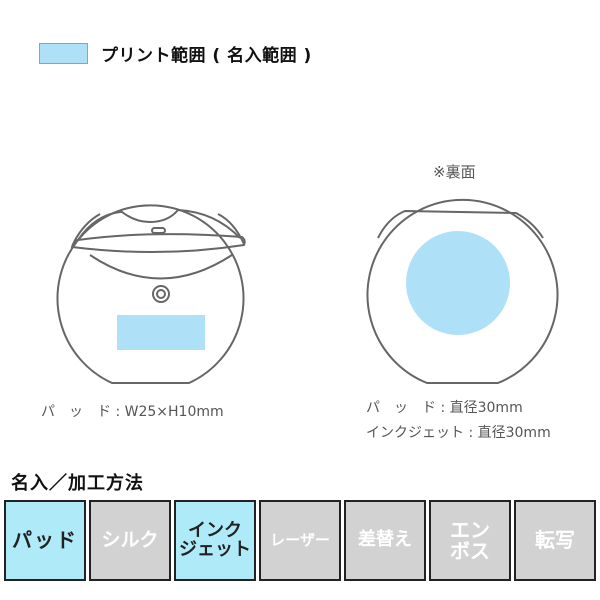 Image resolution: width=600 pixels, height=600 pixels. Describe the element at coordinates (444, 408) in the screenshot. I see `back-caption-pad: パ ッ ド : 直径30mm` at that location.